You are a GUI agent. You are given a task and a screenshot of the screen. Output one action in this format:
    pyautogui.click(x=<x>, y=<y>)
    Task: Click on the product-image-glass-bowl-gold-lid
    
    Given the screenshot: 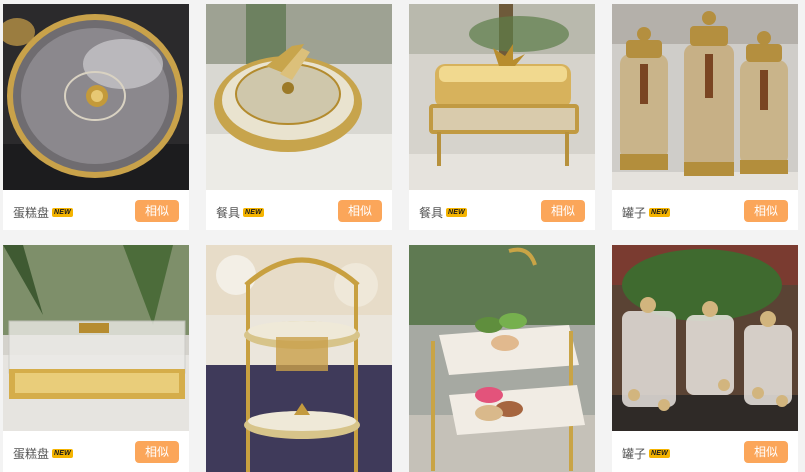 What is the action you would take?
    pyautogui.click(x=299, y=97)
    